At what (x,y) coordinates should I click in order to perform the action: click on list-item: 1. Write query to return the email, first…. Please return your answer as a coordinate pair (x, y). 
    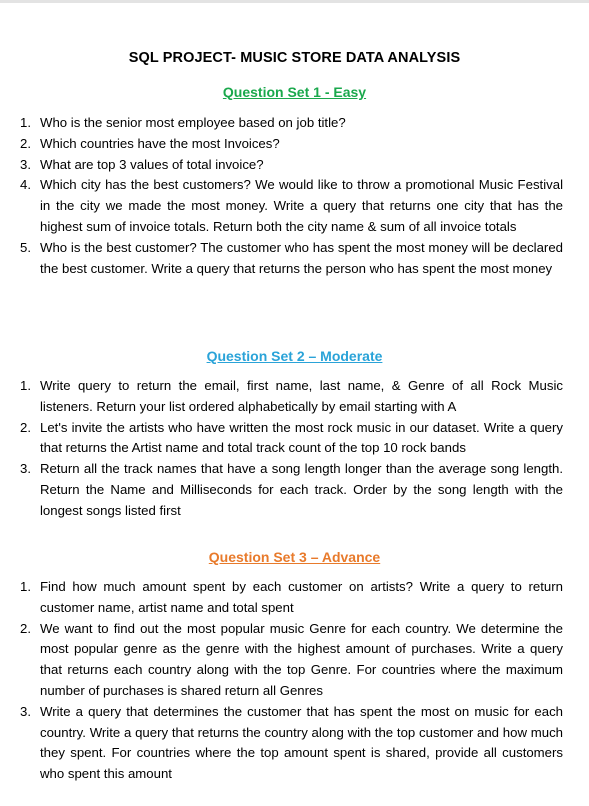
    Looking at the image, I should click on (281, 397).